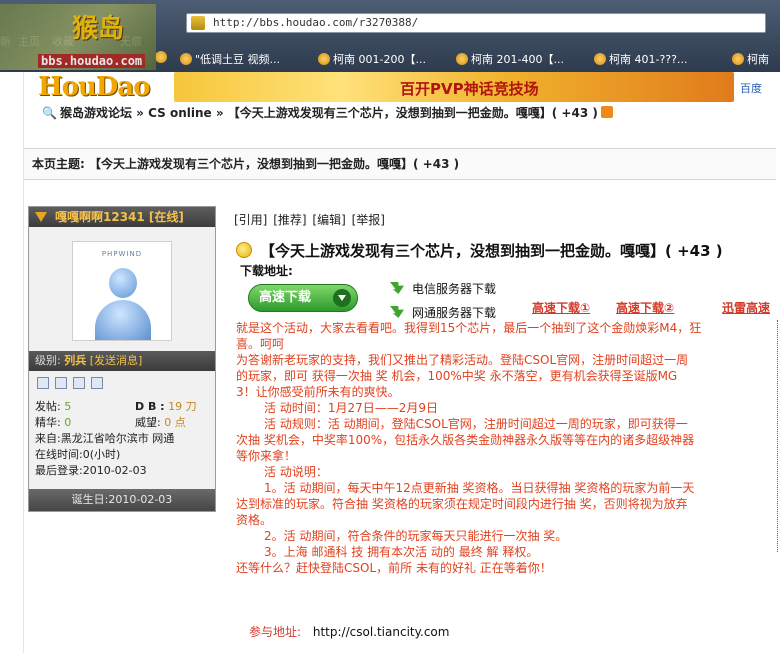 This screenshot has width=780, height=653. What do you see at coordinates (198, 23) in the screenshot?
I see `page-favicon-icon` at bounding box center [198, 23].